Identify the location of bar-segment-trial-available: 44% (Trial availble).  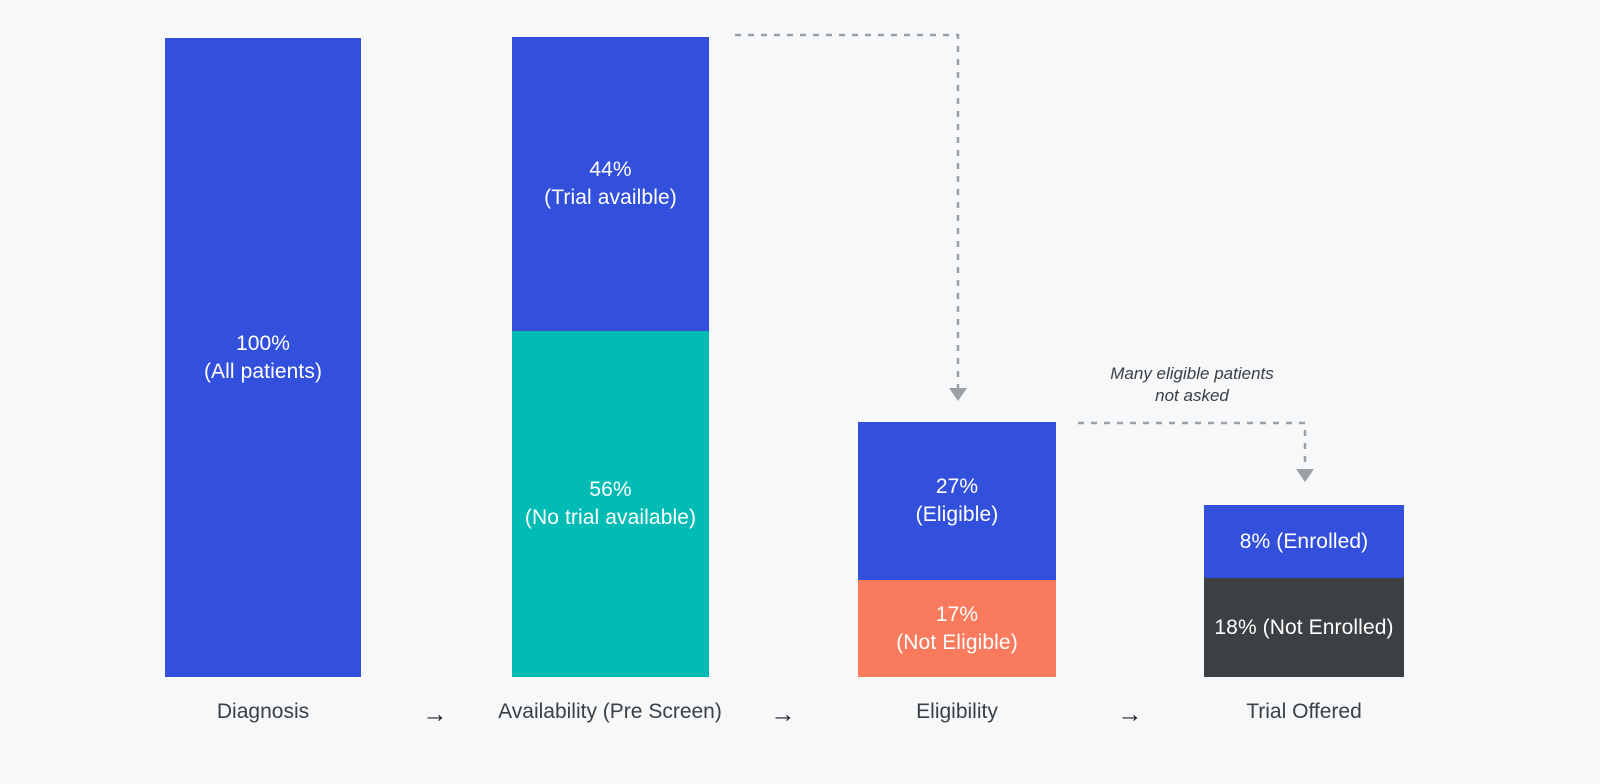
(610, 184).